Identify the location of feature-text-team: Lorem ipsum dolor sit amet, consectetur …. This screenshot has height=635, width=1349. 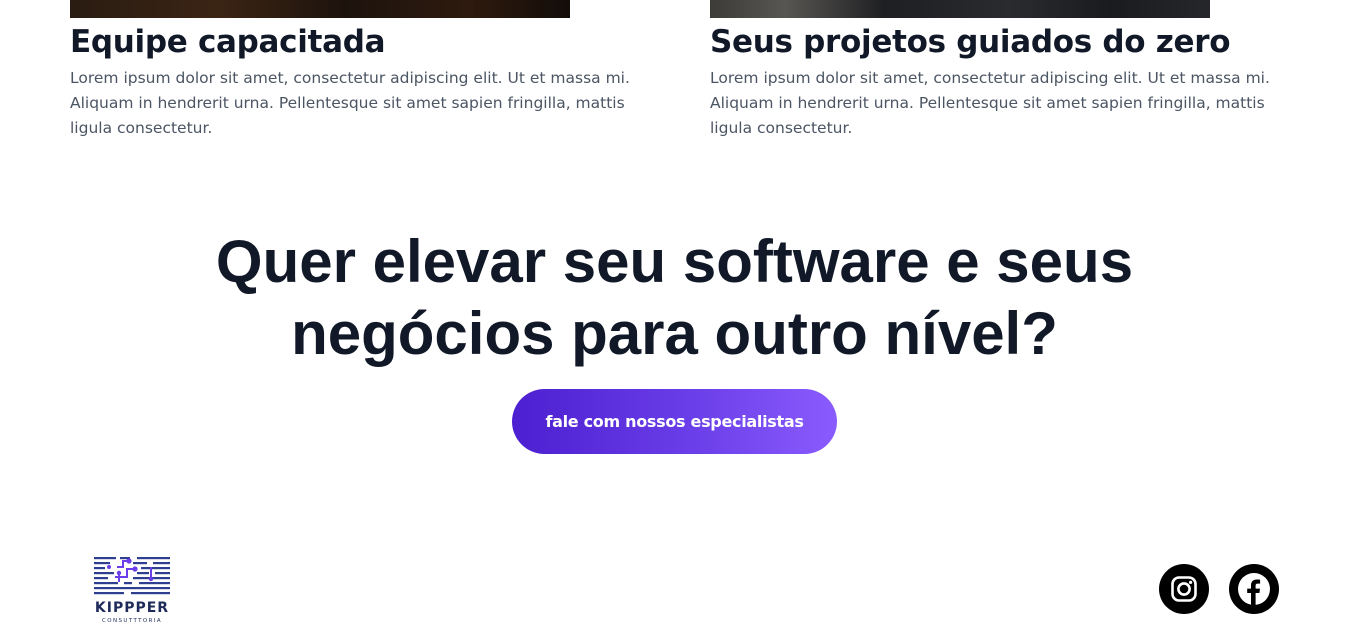
(350, 103).